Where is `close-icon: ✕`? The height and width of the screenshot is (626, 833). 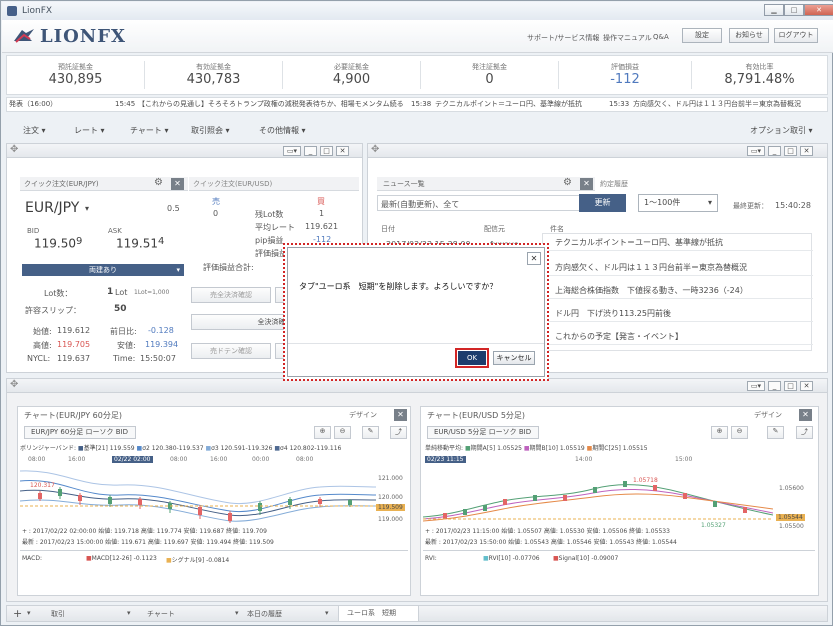 close-icon: ✕ is located at coordinates (534, 258).